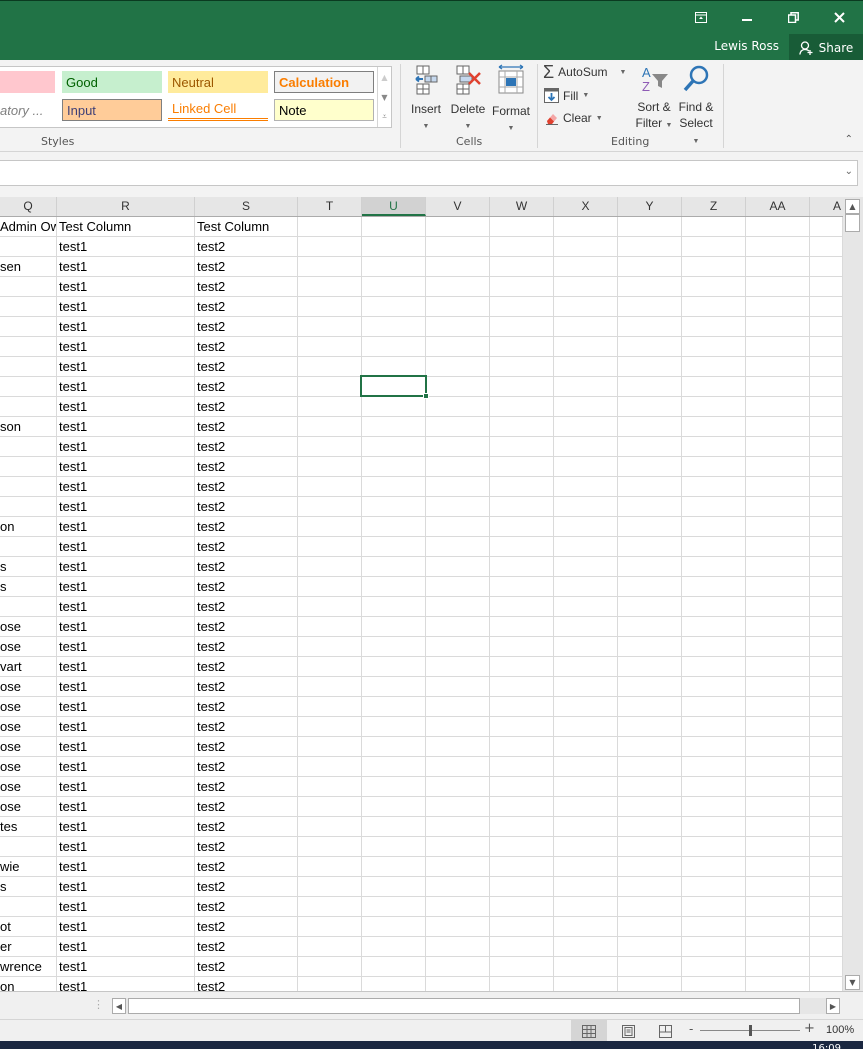 This screenshot has height=1049, width=863. Describe the element at coordinates (28, 267) in the screenshot. I see `cell-q: sen` at that location.